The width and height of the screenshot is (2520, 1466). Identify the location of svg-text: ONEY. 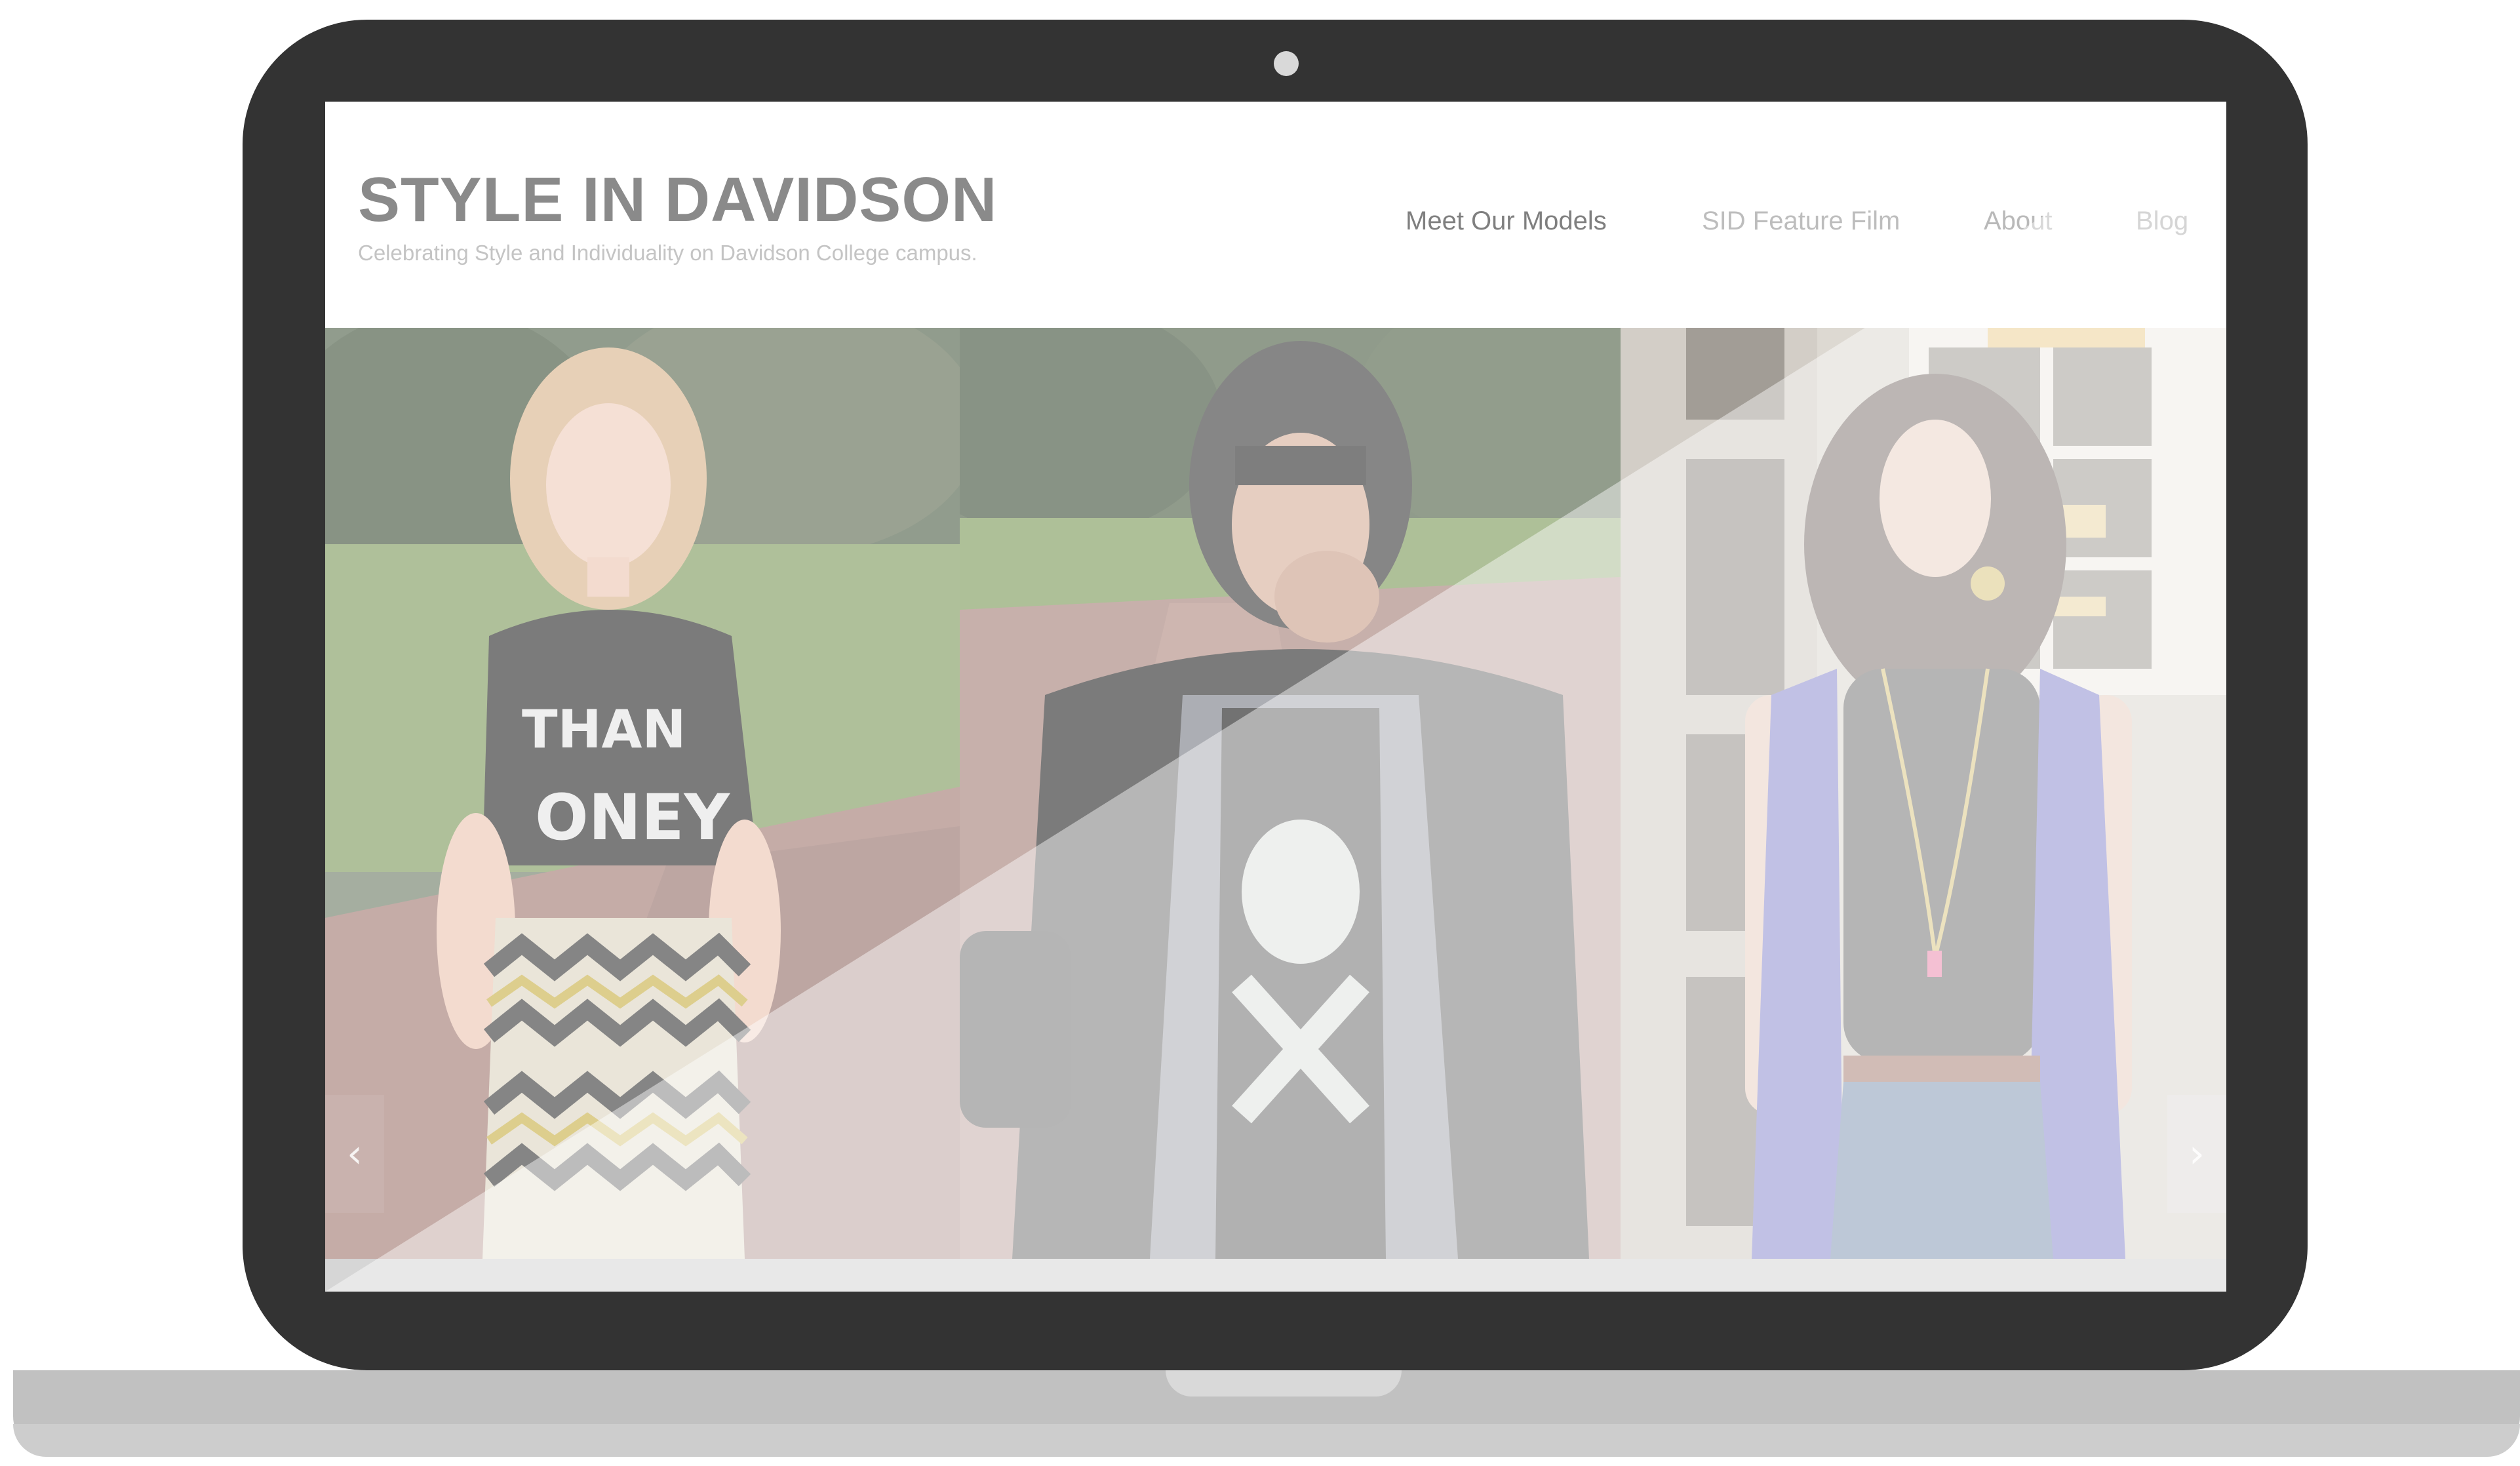
(633, 817).